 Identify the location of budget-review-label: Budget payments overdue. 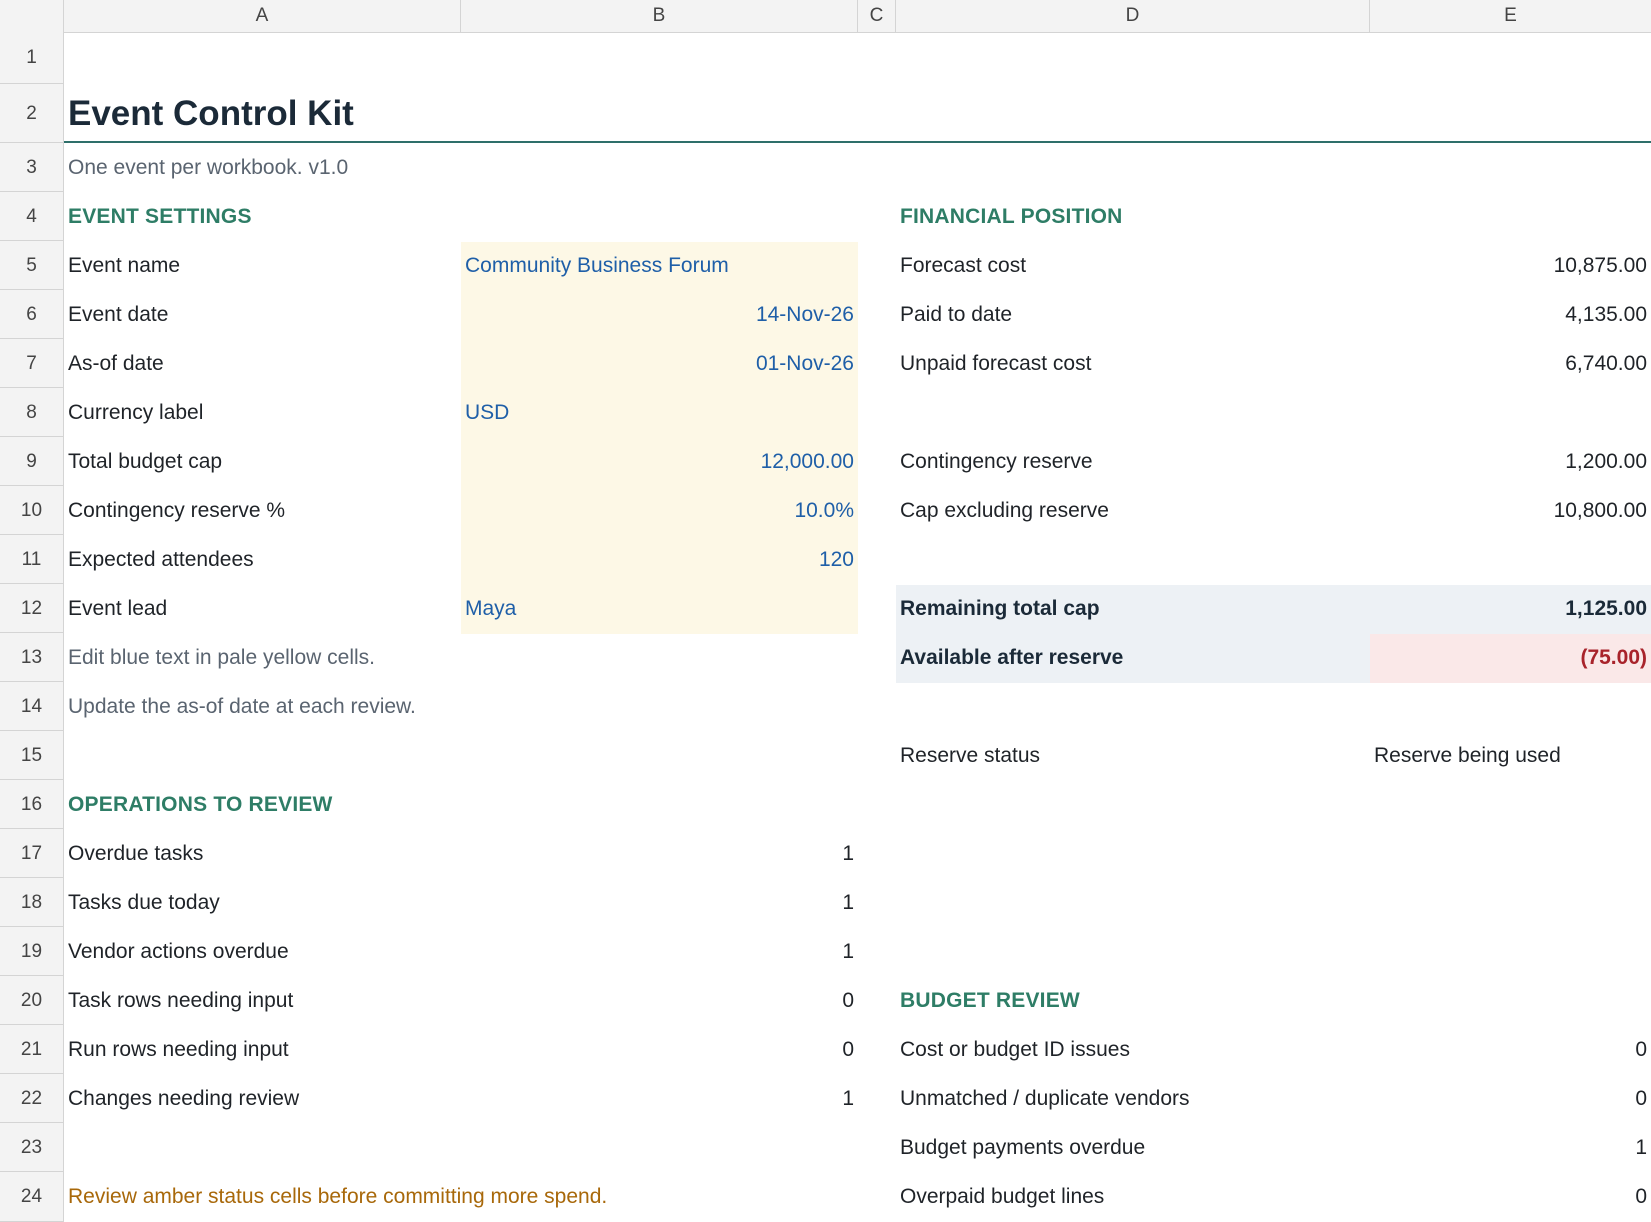
(1133, 1147).